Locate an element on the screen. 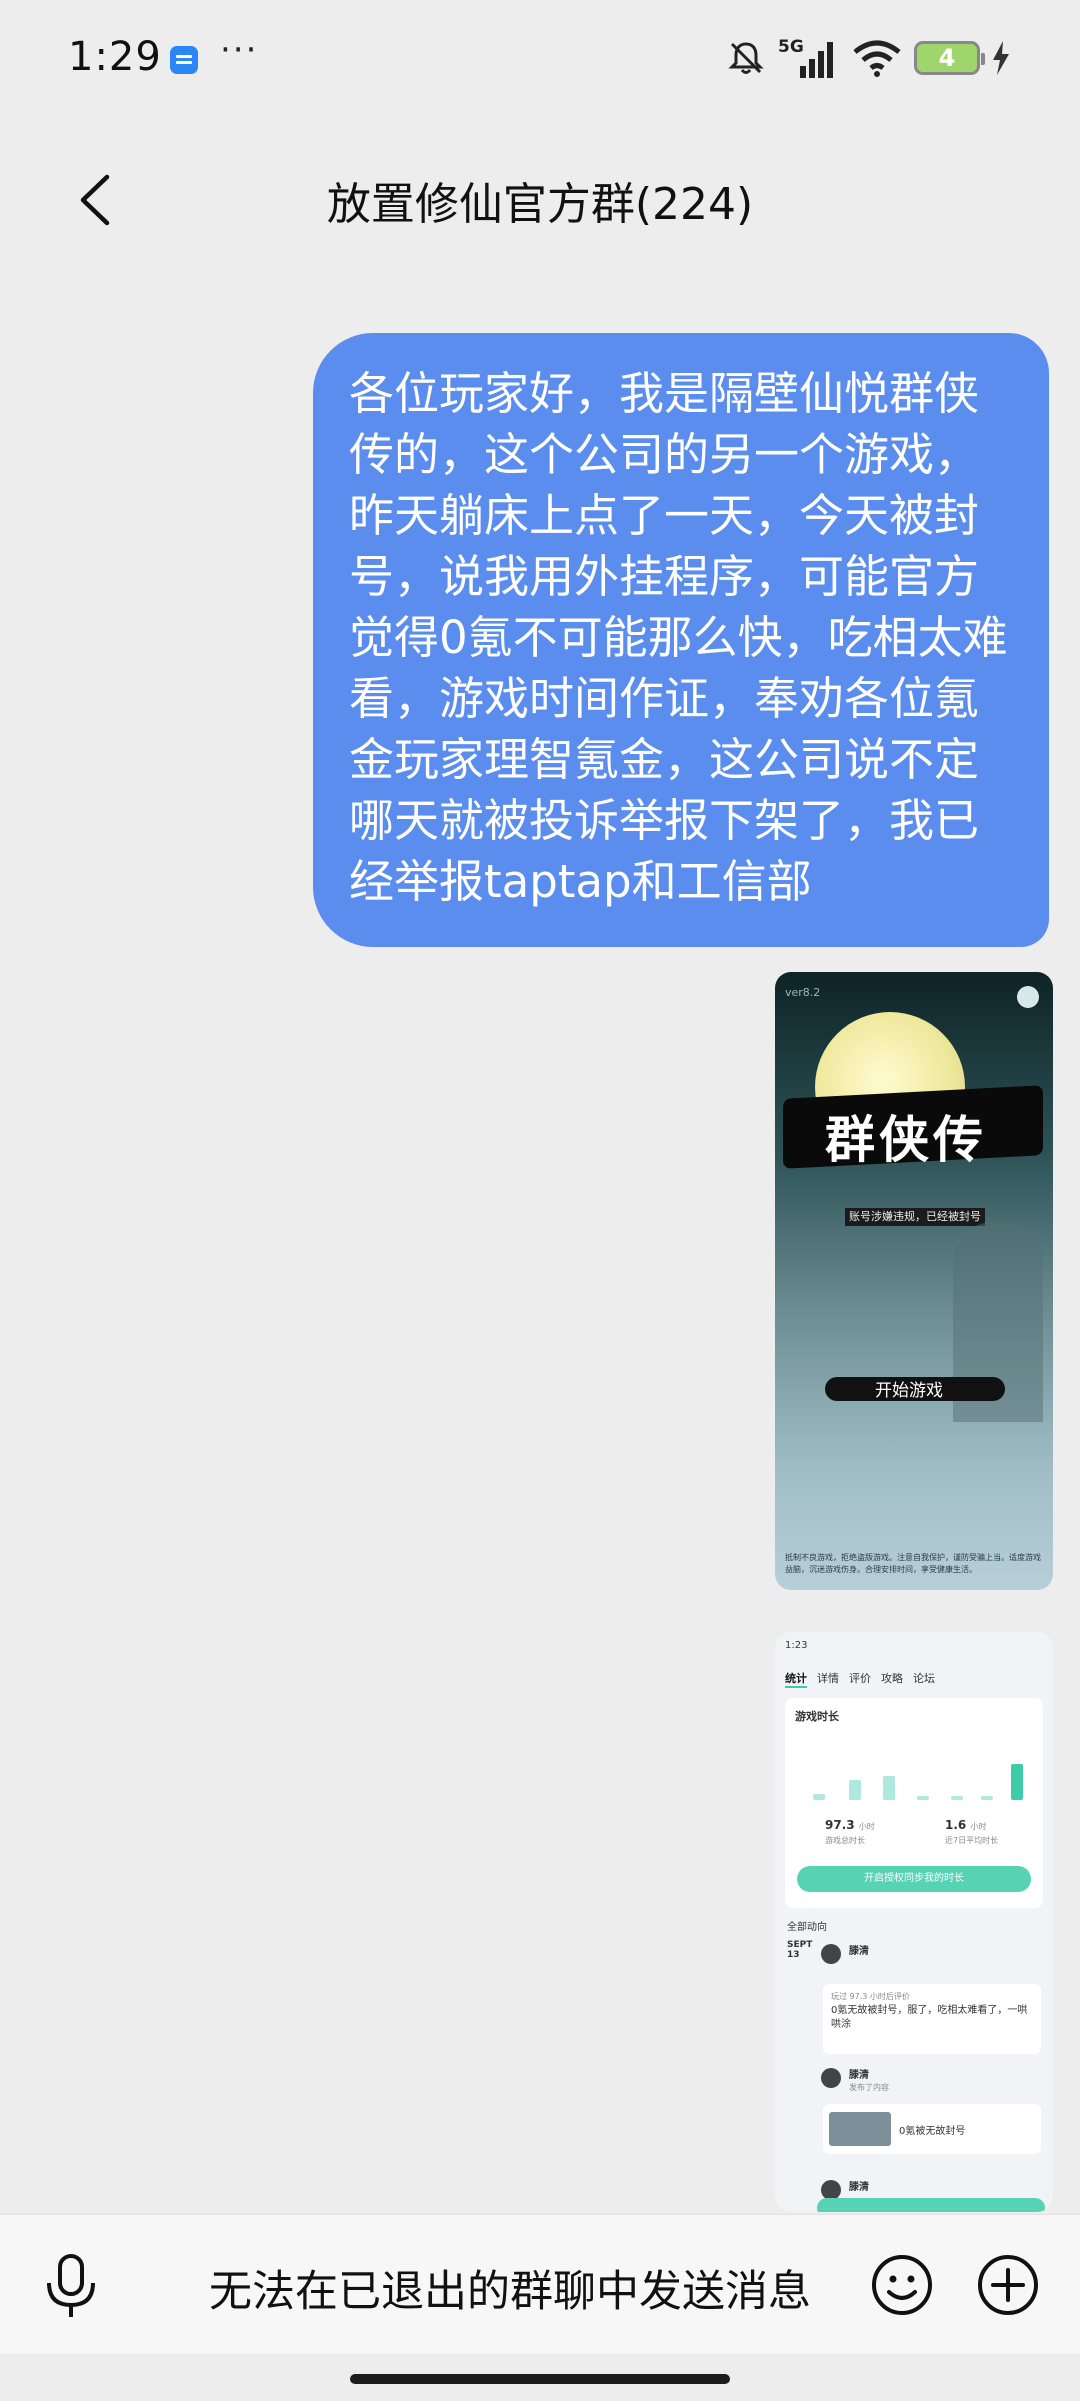  signal-5g-icon: 5G is located at coordinates (805, 57).